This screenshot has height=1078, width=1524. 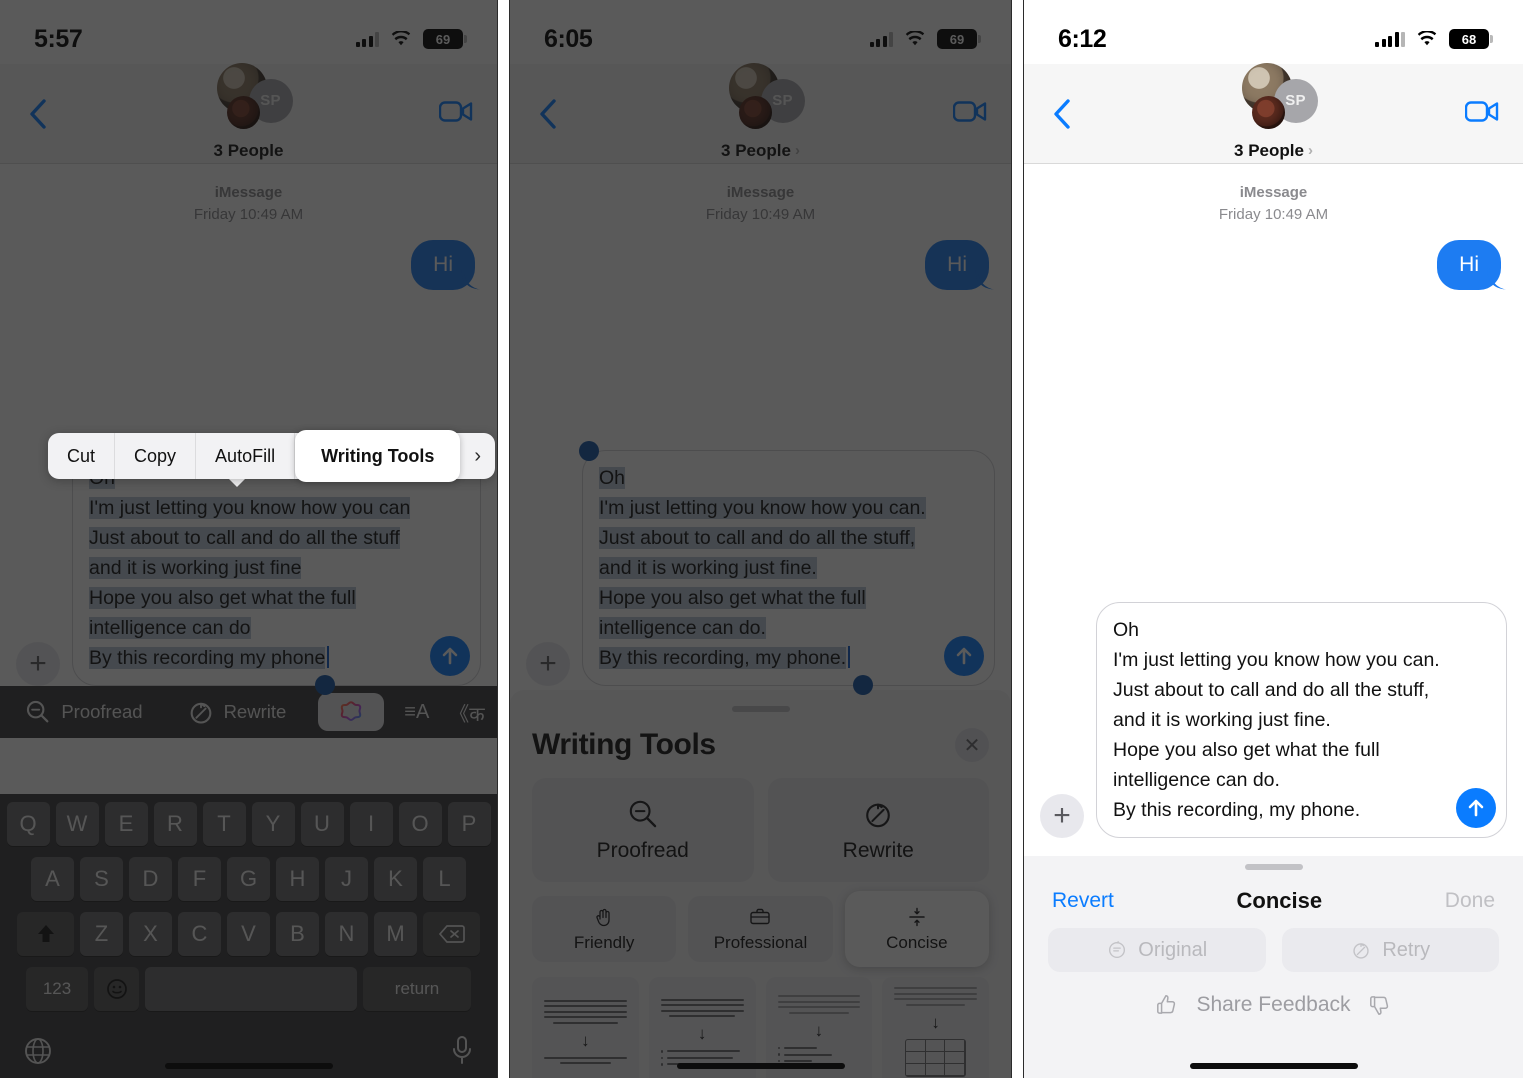 I want to click on shift-key, so click(x=45, y=934).